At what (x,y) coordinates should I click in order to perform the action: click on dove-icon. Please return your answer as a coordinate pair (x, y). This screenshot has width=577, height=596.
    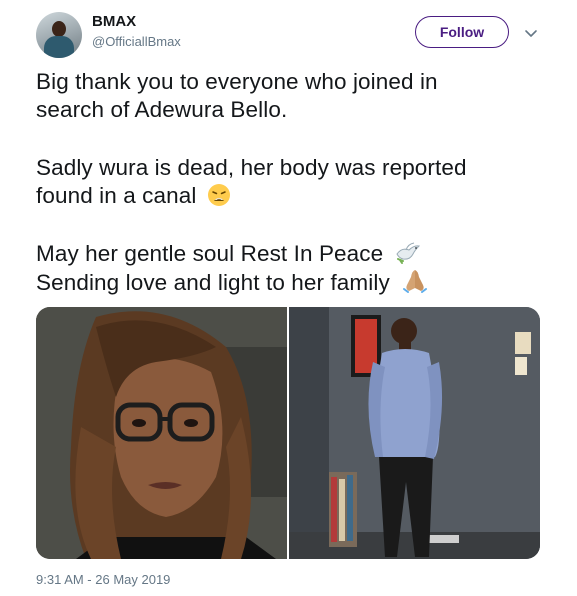
    Looking at the image, I should click on (408, 253).